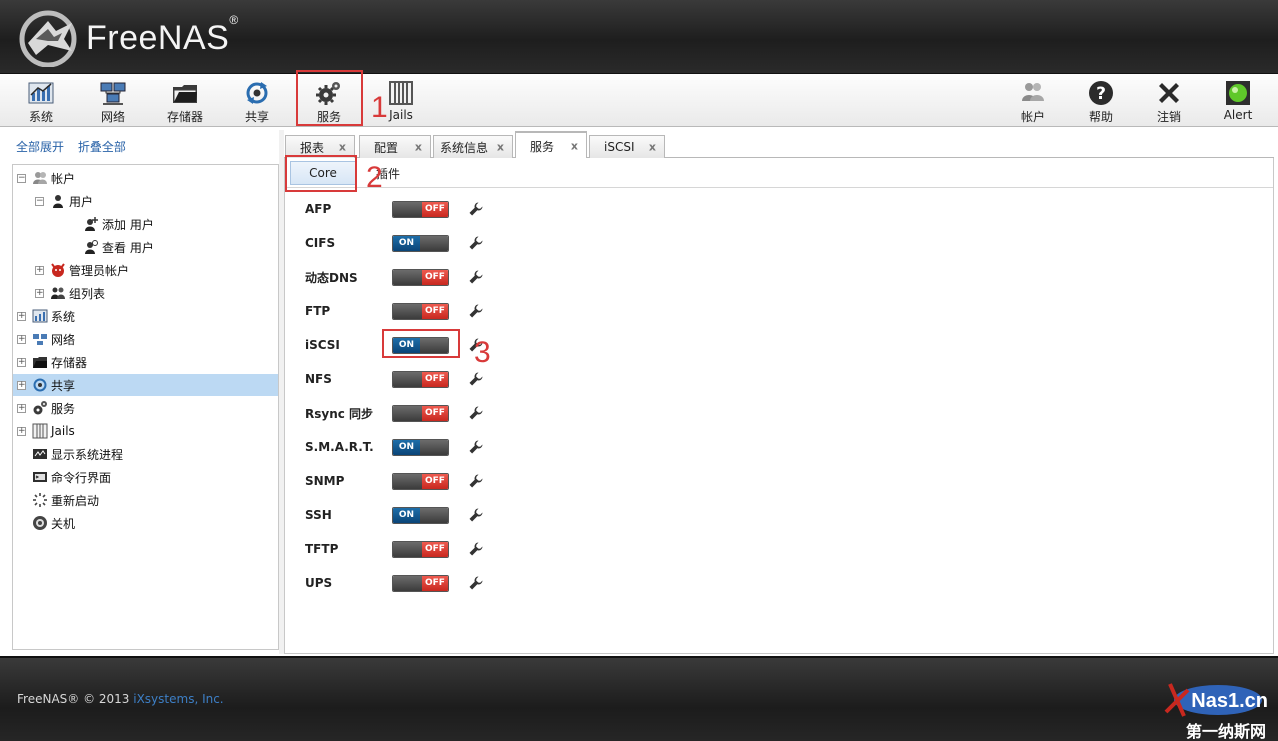  Describe the element at coordinates (40, 523) in the screenshot. I see `power-icon` at that location.